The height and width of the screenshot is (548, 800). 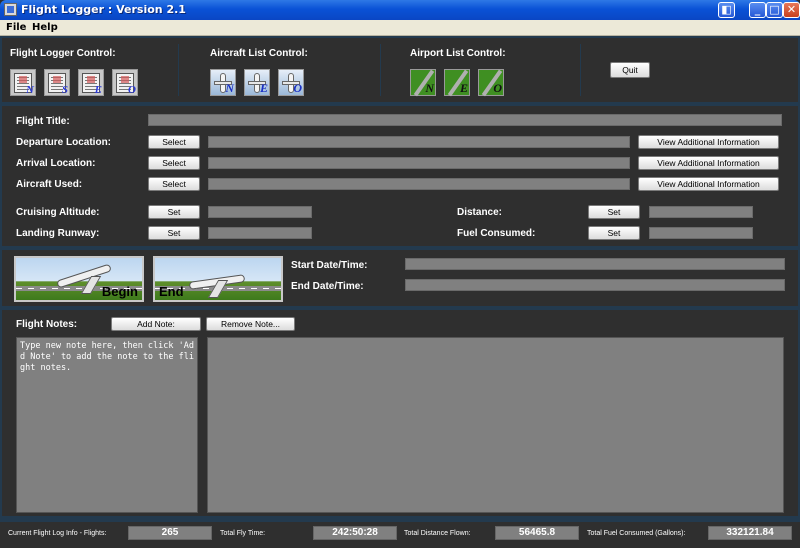 I want to click on maximize-icon: □, so click(x=774, y=10).